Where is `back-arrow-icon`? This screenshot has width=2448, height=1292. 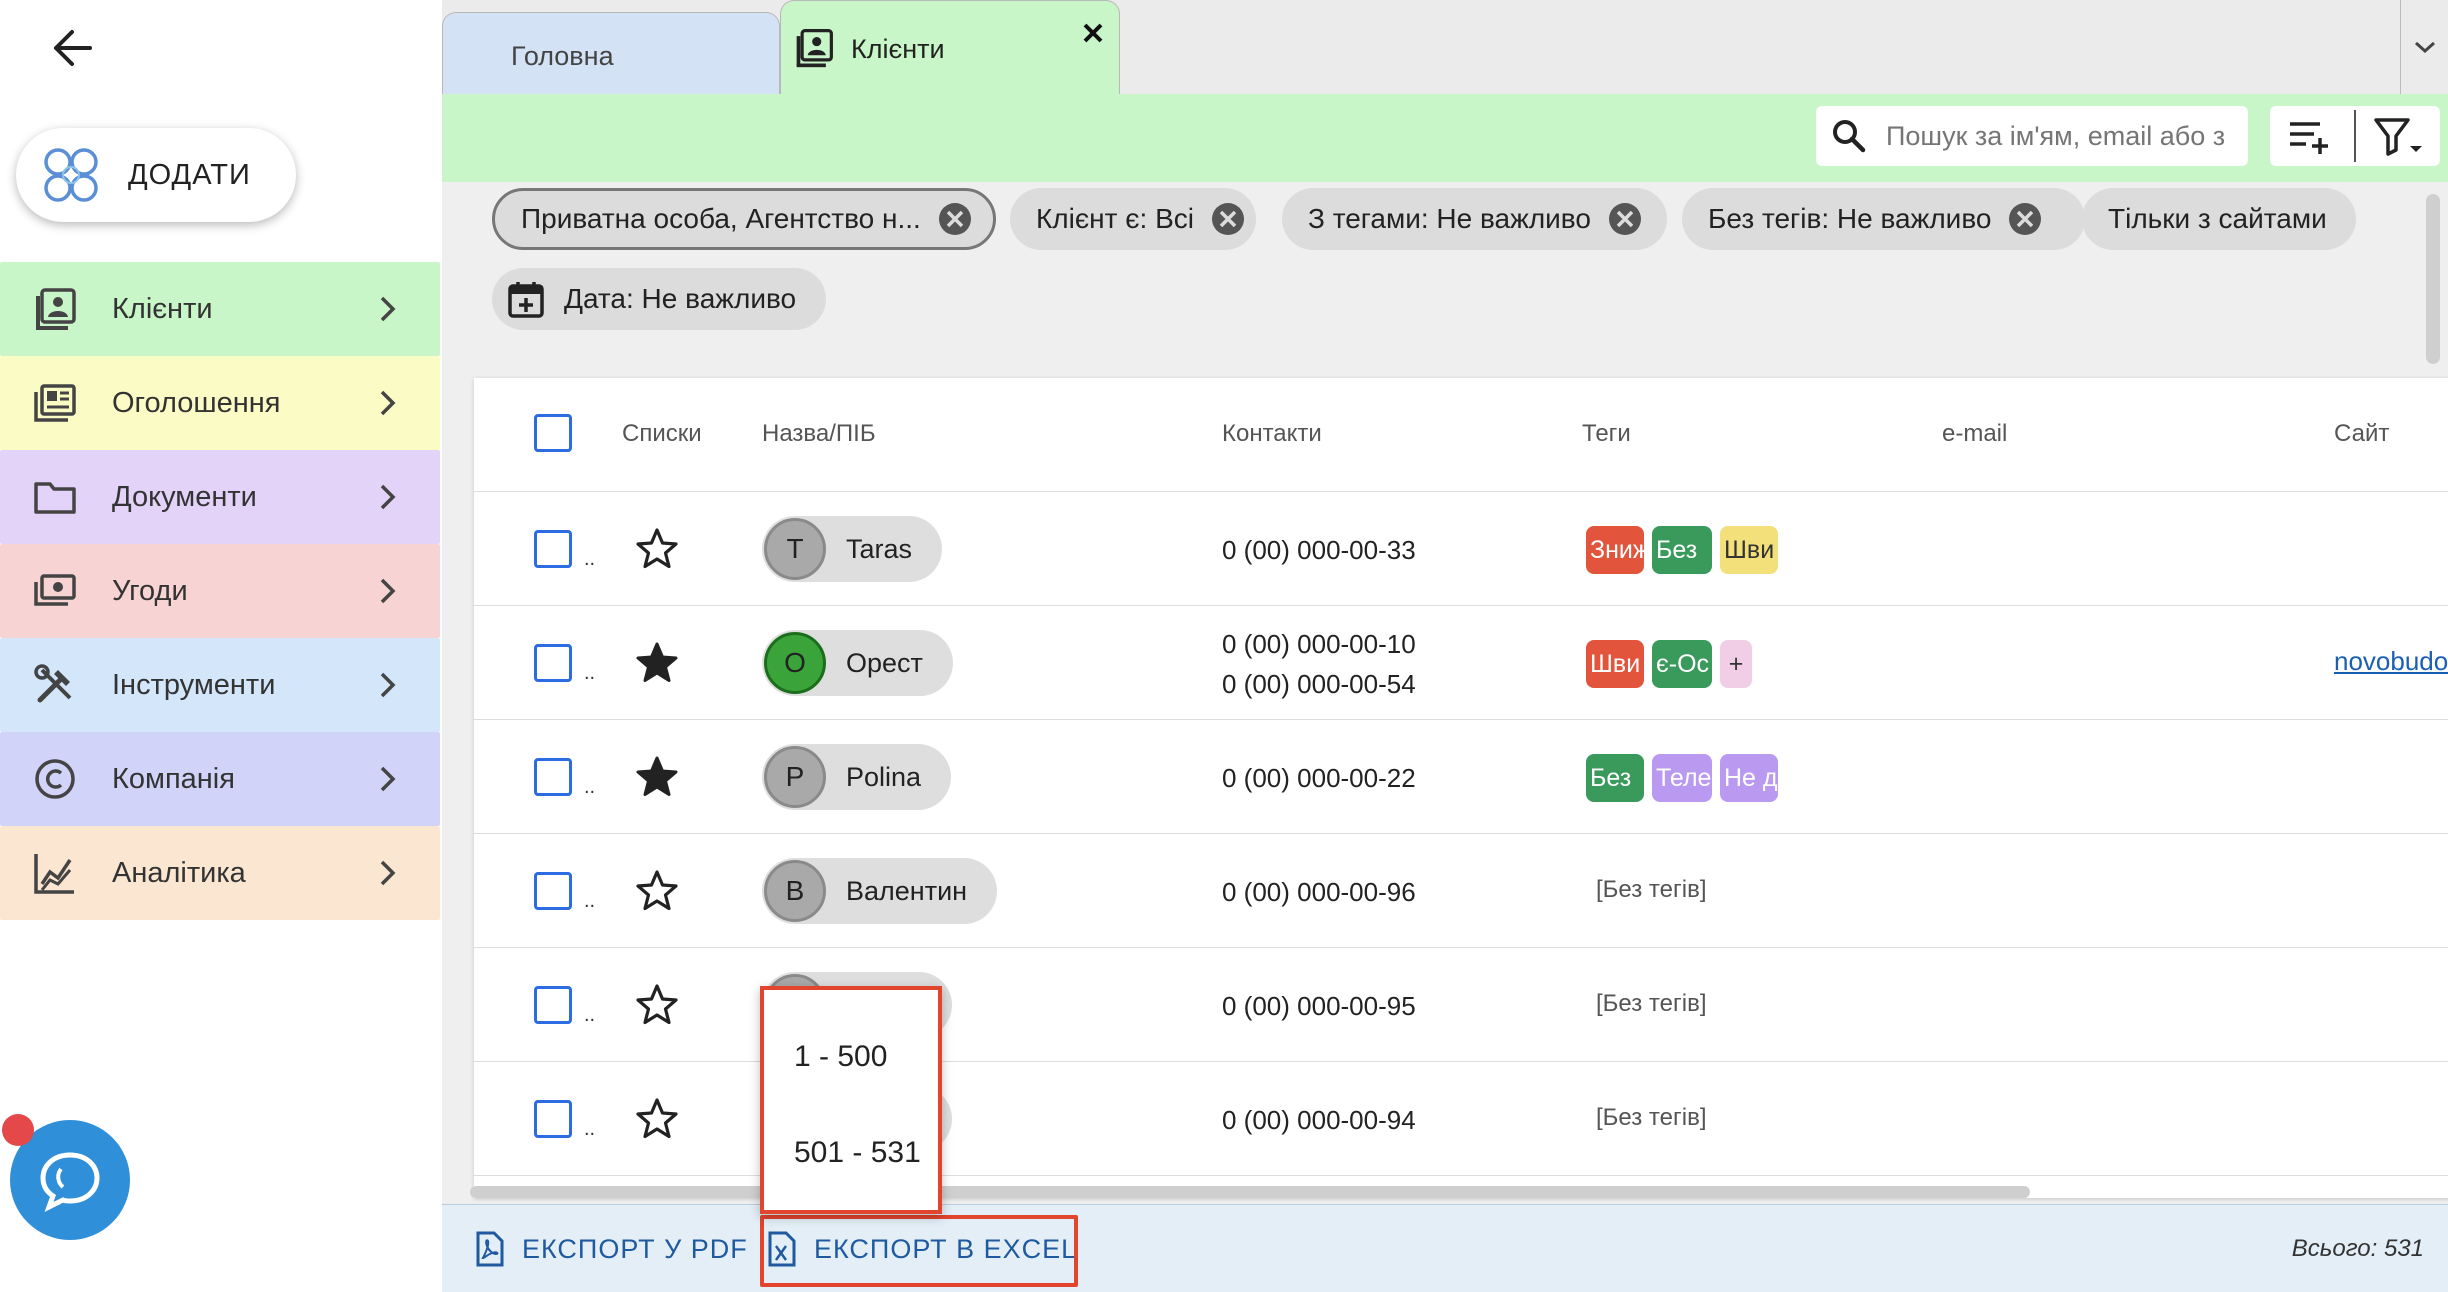
back-arrow-icon is located at coordinates (72, 48).